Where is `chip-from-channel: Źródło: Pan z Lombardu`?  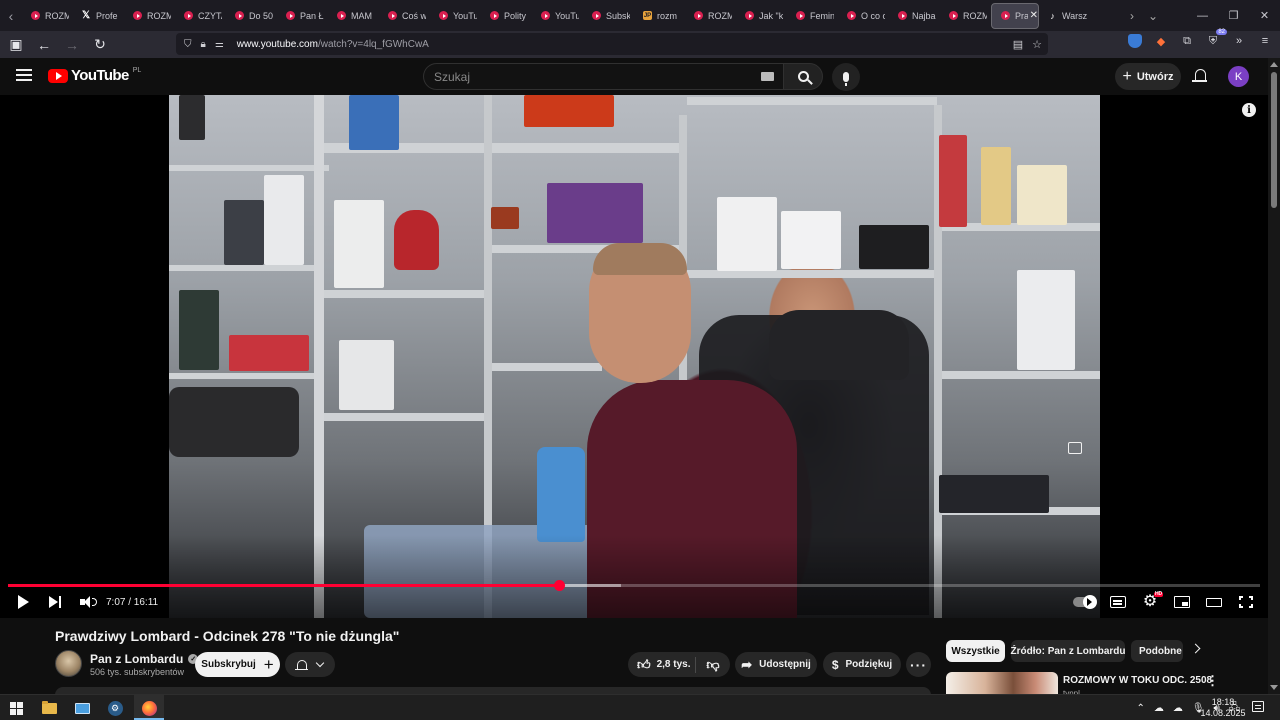
chip-from-channel: Źródło: Pan z Lombardu is located at coordinates (1068, 651).